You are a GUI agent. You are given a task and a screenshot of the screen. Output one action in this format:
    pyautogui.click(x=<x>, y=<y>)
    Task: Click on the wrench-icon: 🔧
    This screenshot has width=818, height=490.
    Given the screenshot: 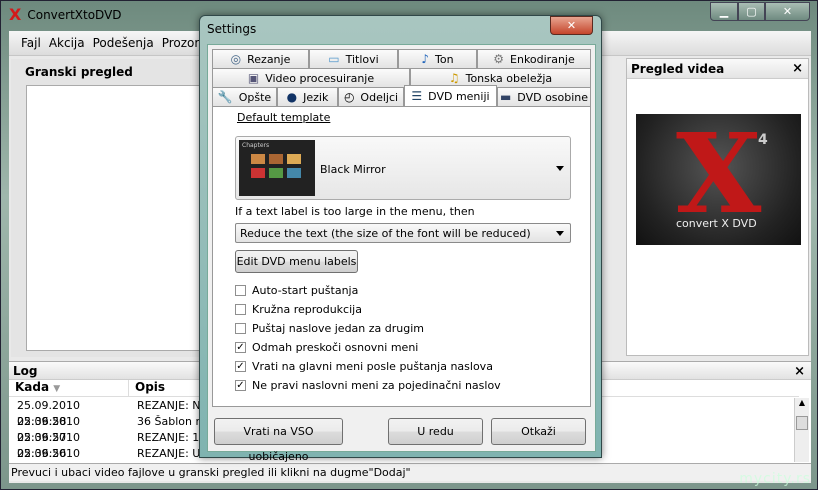 What is the action you would take?
    pyautogui.click(x=225, y=97)
    